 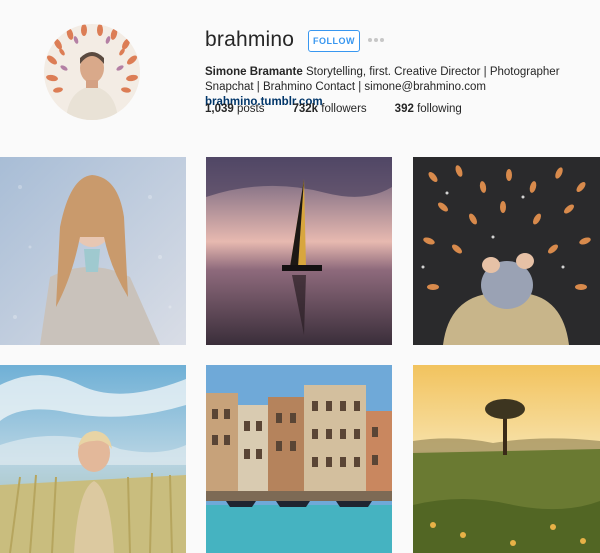 I want to click on more-options-icon, so click(x=378, y=40).